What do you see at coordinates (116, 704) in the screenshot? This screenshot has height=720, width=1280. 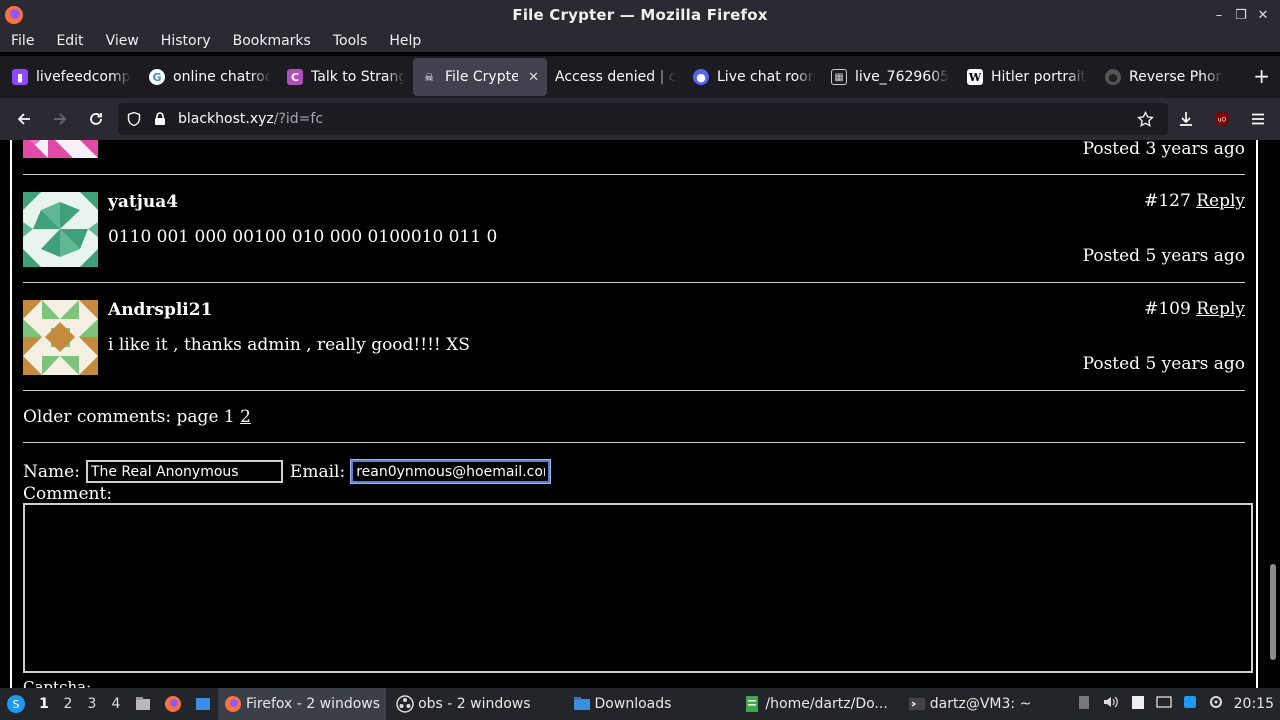 I see `workspace-4: 4` at bounding box center [116, 704].